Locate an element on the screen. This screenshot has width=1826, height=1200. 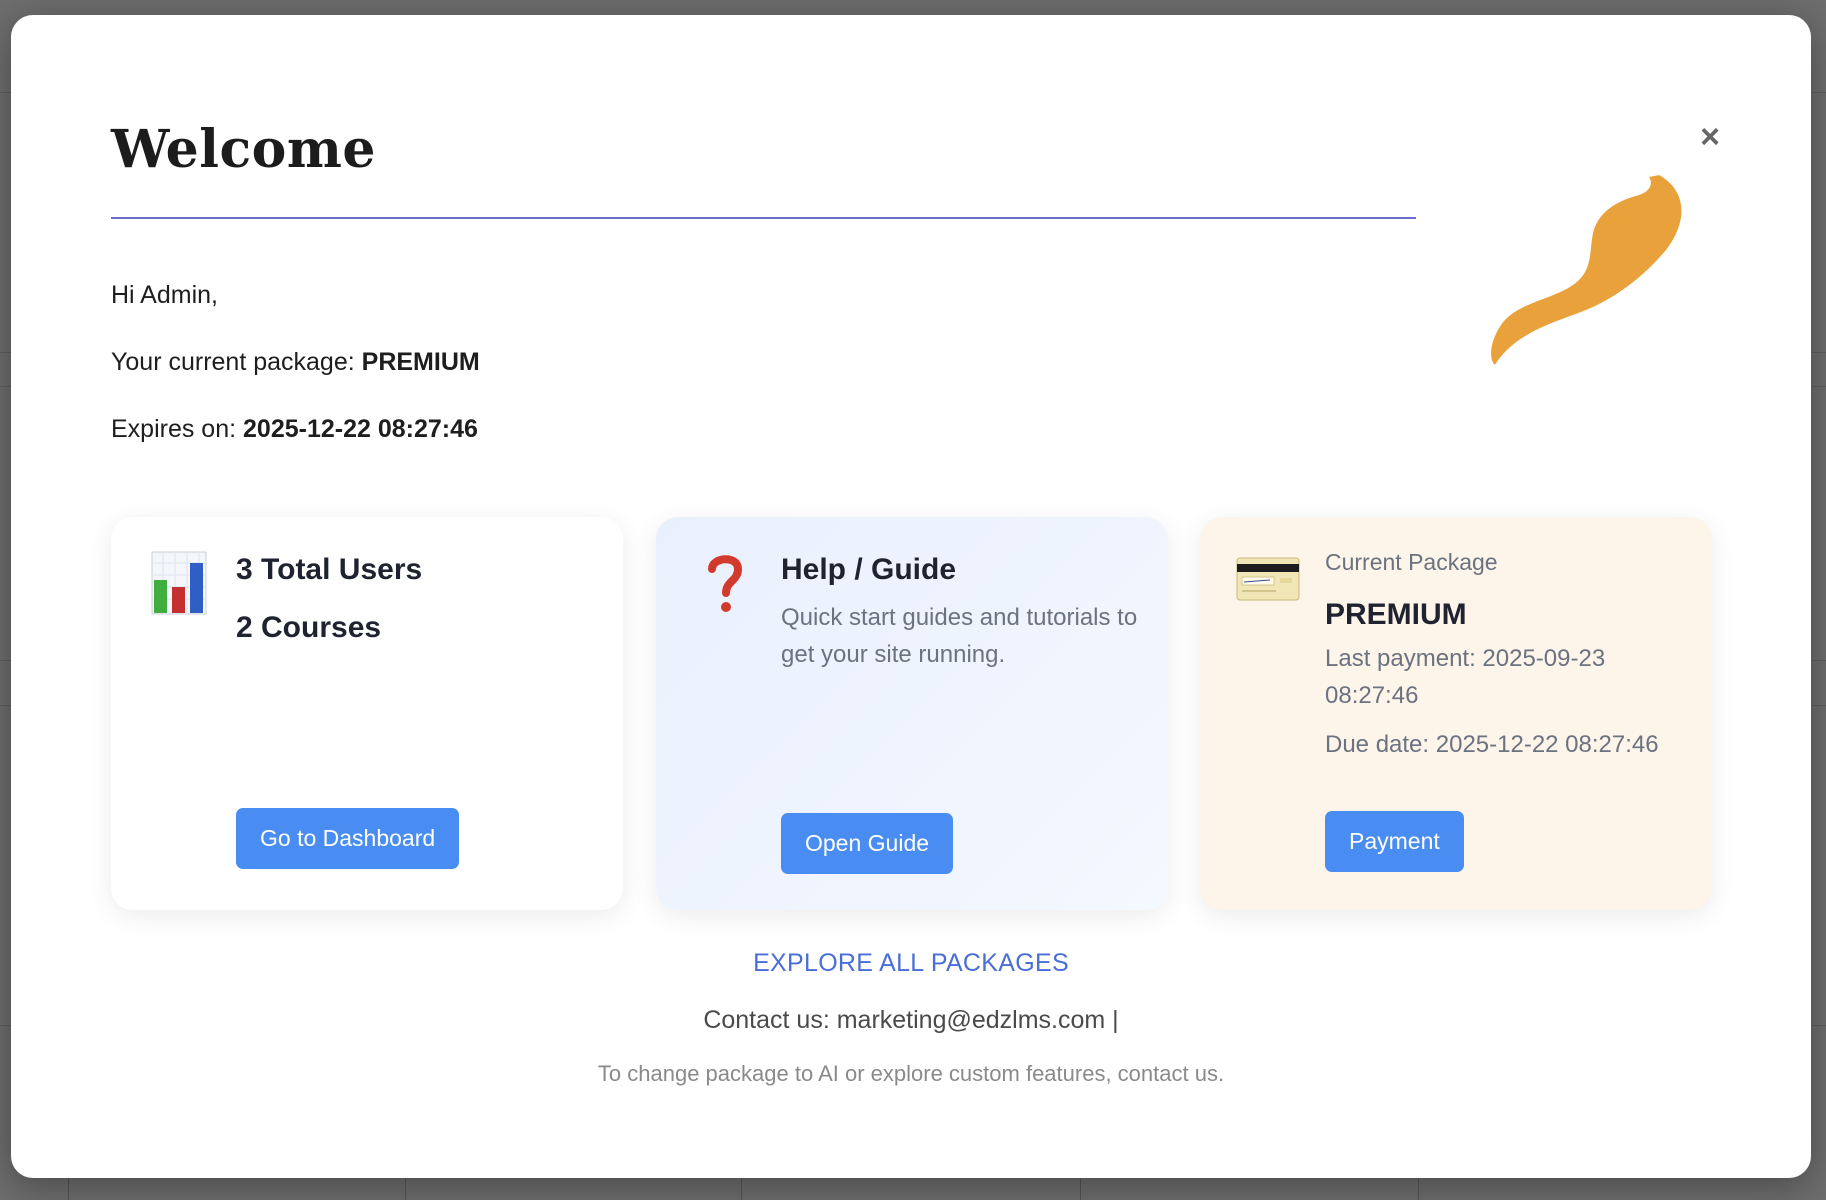
close-button: × is located at coordinates (1710, 137).